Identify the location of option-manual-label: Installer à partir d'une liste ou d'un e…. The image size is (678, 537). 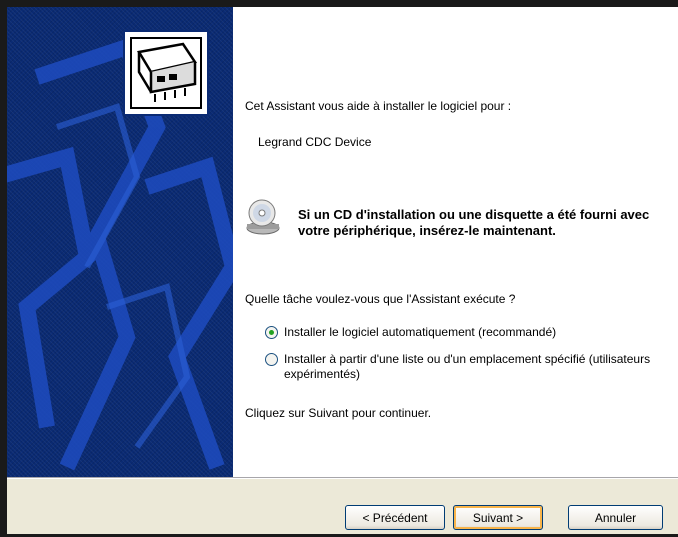
(467, 366).